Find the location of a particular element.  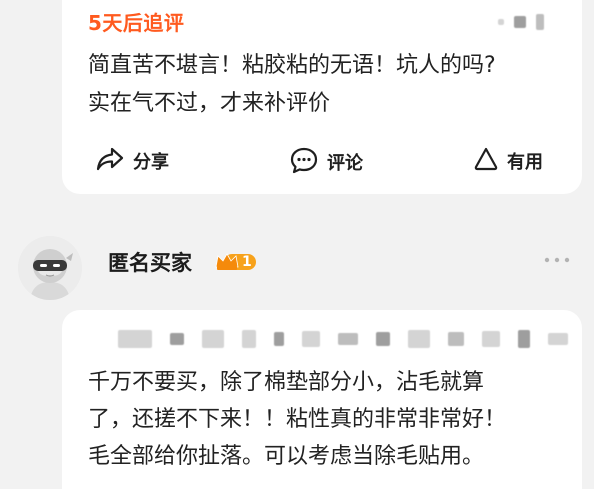

triangle-icon is located at coordinates (486, 161).